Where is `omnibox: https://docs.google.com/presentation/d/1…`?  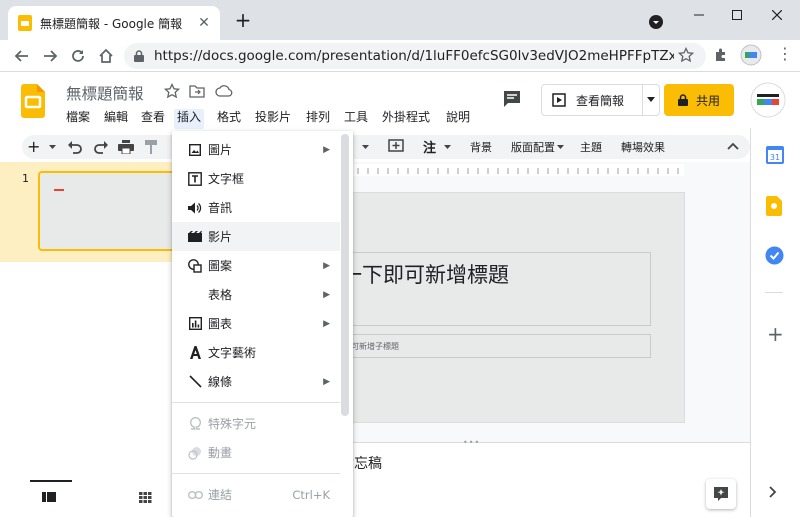
omnibox: https://docs.google.com/presentation/d/1… is located at coordinates (415, 56).